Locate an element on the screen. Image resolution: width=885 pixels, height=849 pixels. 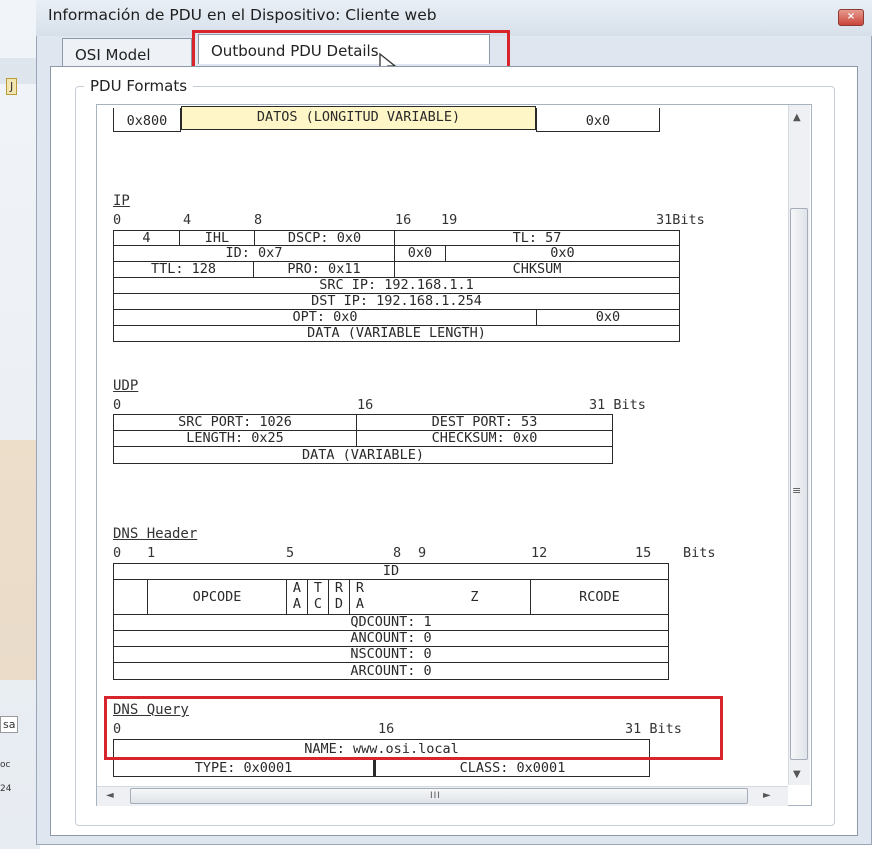
dns-aa-top: A is located at coordinates (297, 588).